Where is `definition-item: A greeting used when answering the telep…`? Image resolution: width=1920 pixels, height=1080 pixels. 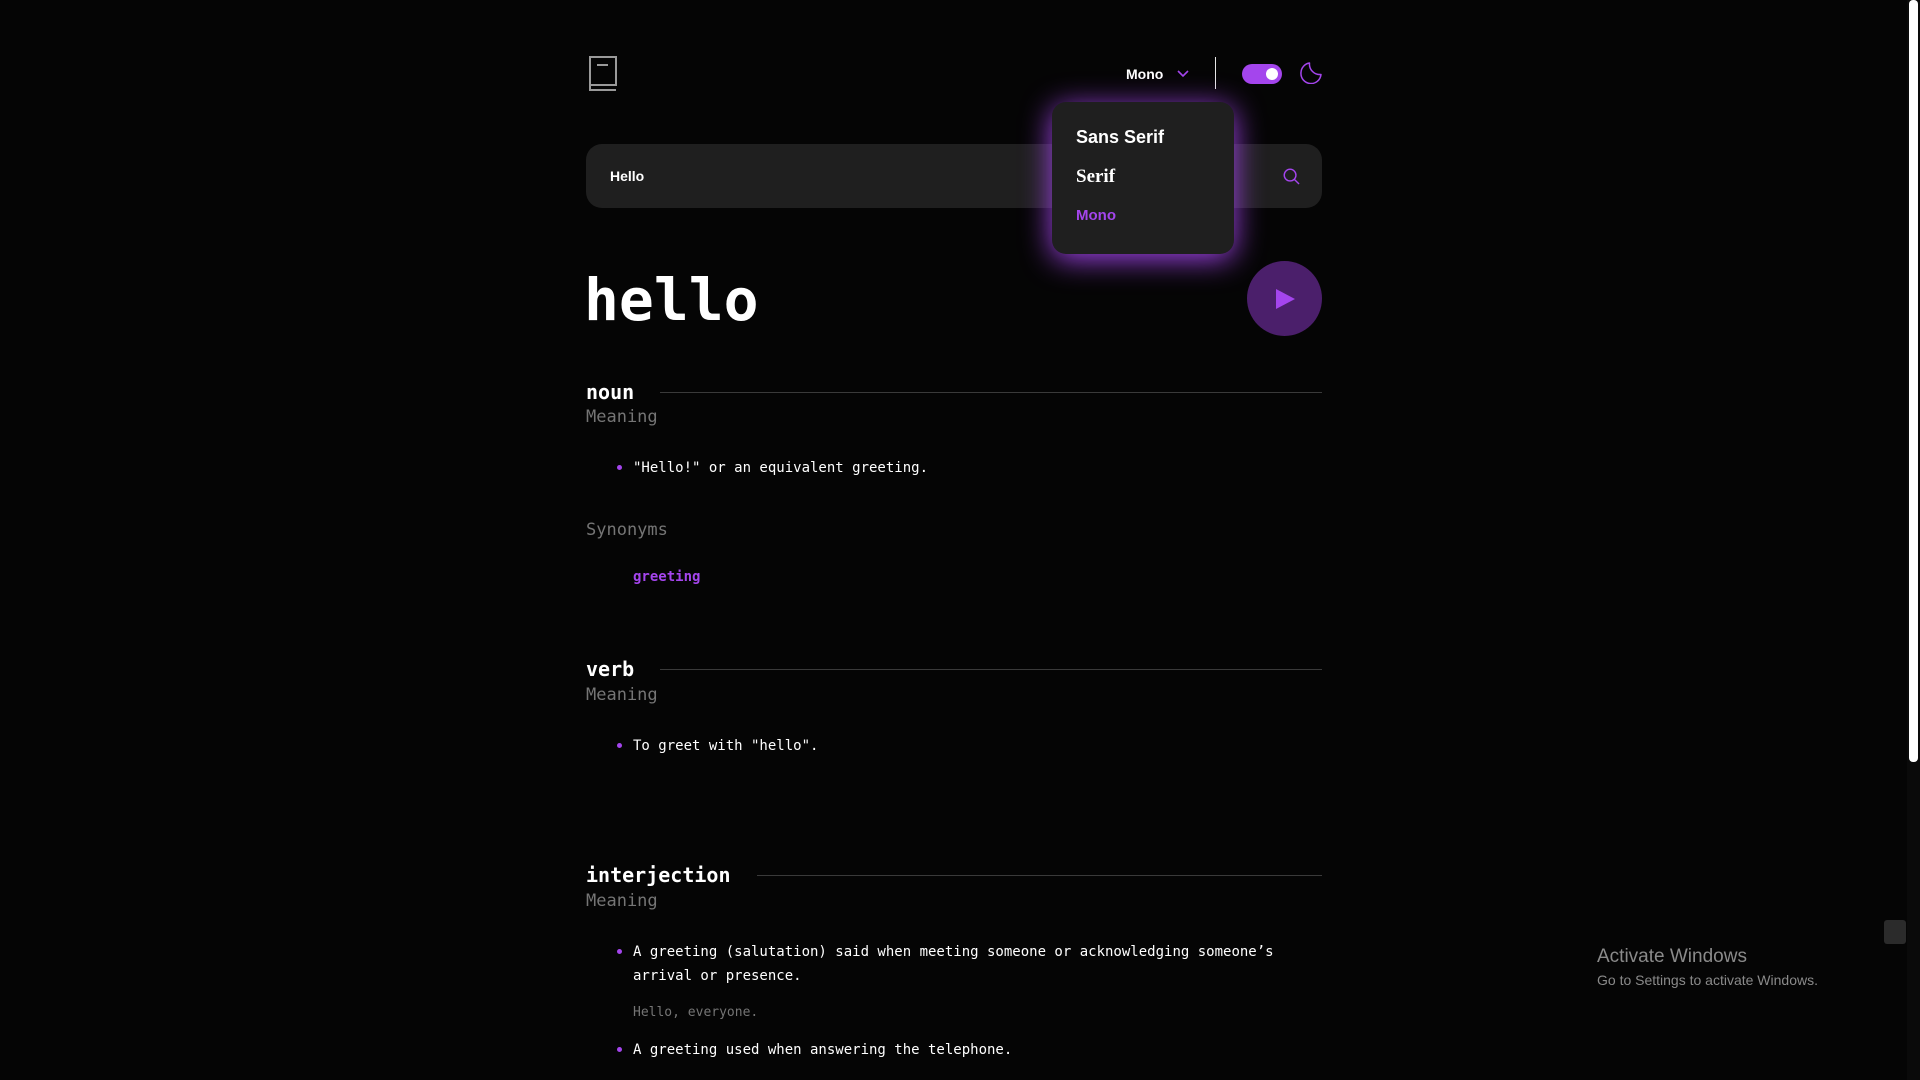 definition-item: A greeting used when answering the telep… is located at coordinates (823, 1050).